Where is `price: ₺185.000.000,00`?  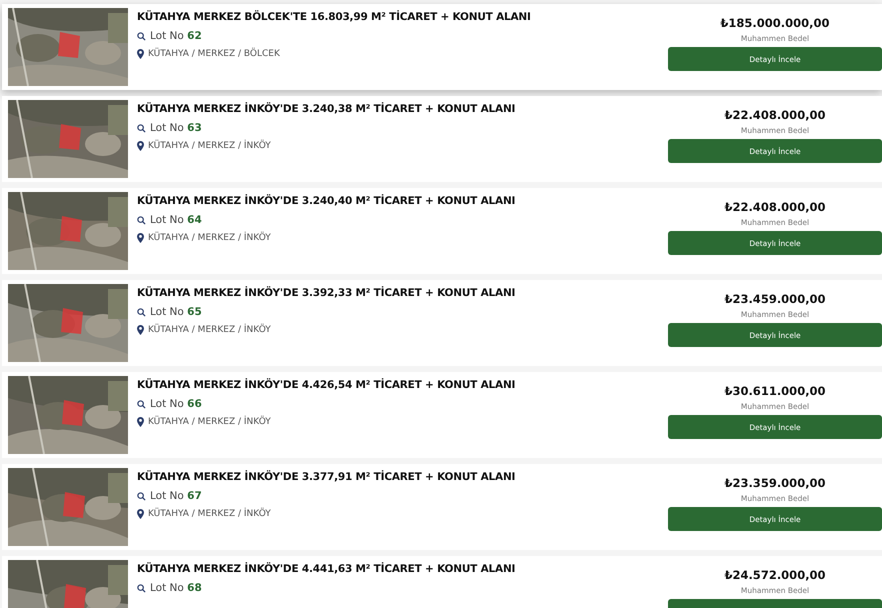 price: ₺185.000.000,00 is located at coordinates (775, 23).